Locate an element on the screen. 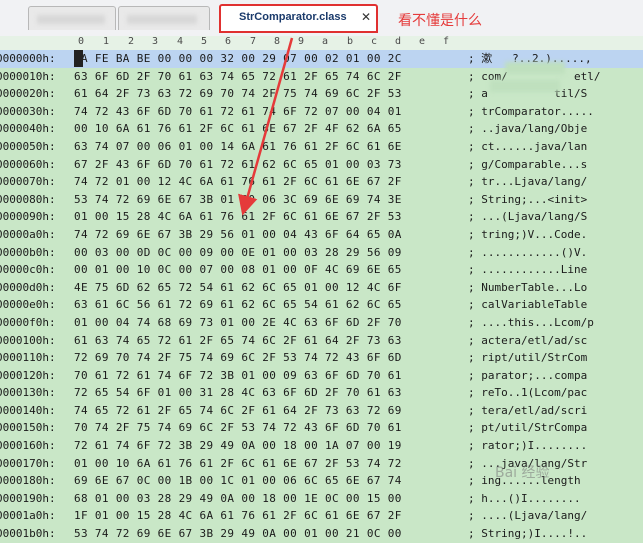 The width and height of the screenshot is (643, 543). annotation-arrow is located at coordinates (266, 126).